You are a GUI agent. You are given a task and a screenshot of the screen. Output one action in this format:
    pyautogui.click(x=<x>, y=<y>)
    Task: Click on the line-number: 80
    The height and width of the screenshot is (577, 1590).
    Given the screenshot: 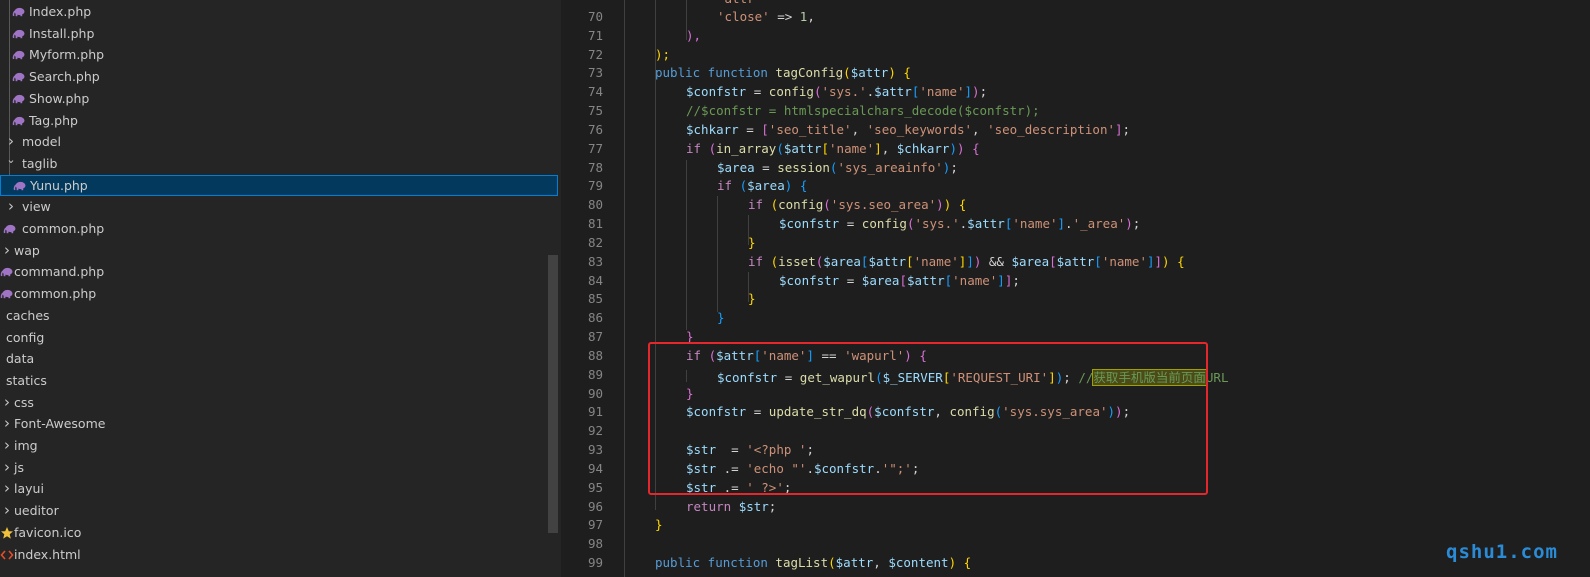 What is the action you would take?
    pyautogui.click(x=595, y=205)
    